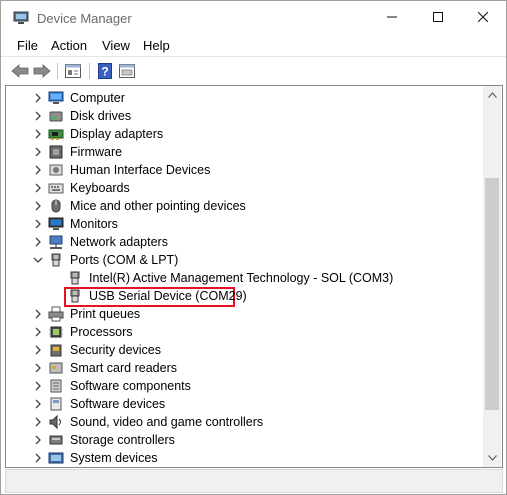 The height and width of the screenshot is (495, 507). I want to click on device-manager-icon, so click(21, 18).